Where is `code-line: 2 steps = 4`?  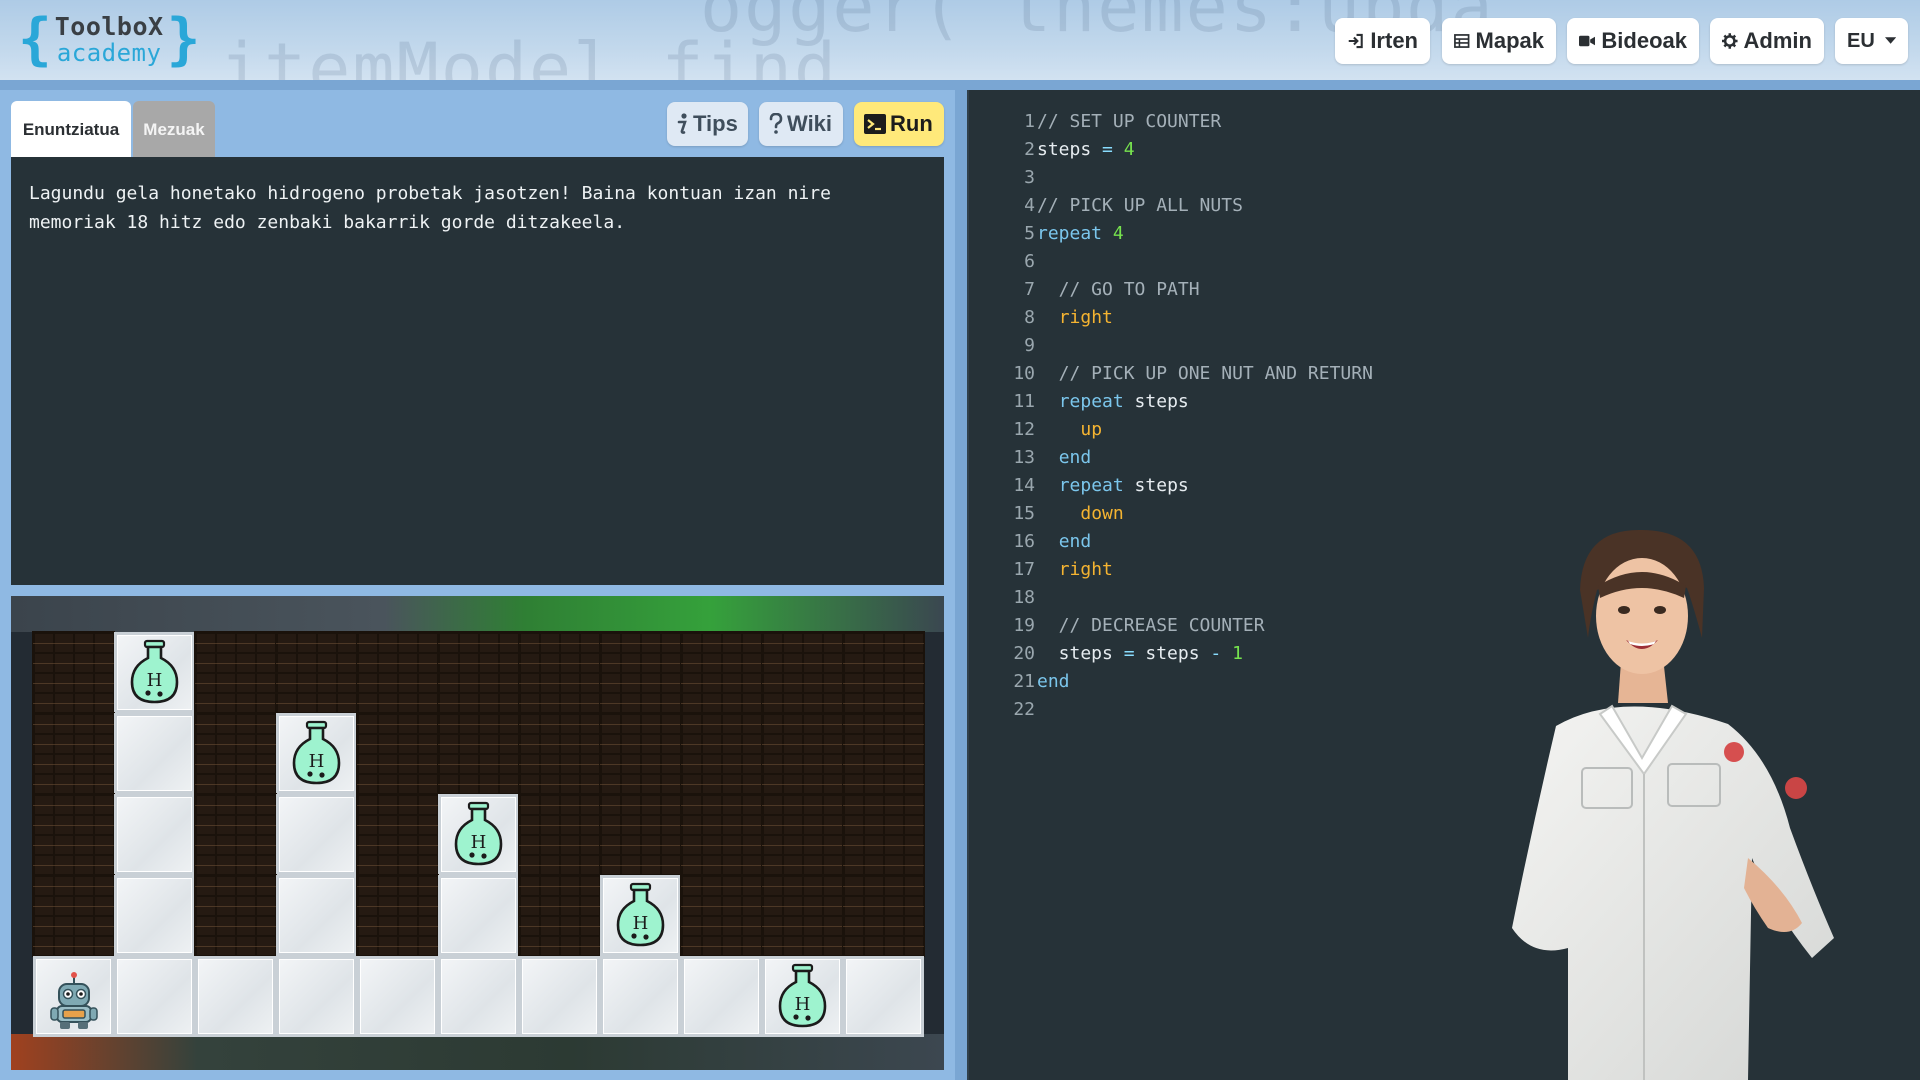
code-line: 2 steps = 4 is located at coordinates (1444, 150).